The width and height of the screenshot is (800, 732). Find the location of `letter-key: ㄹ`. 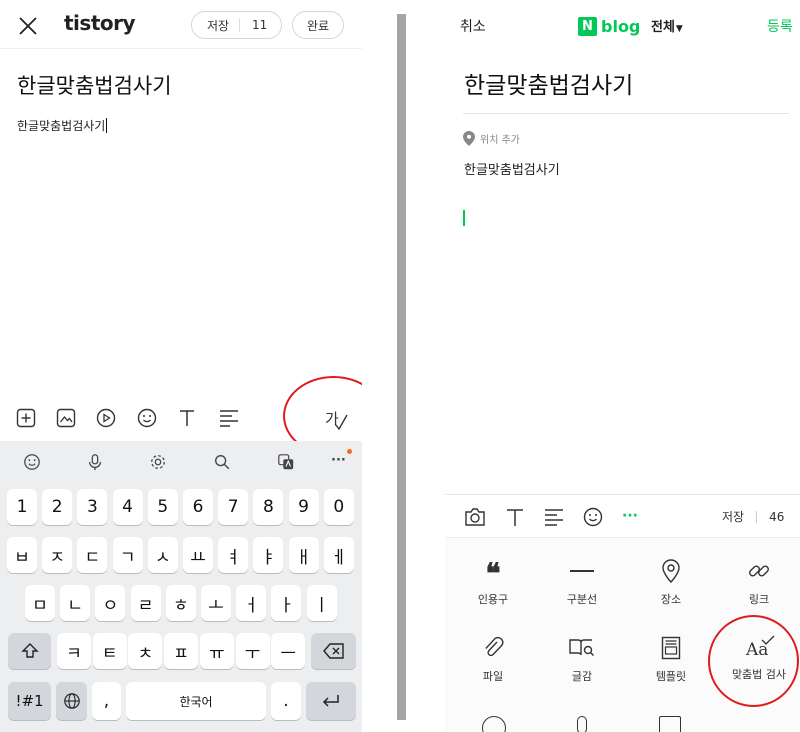

letter-key: ㄹ is located at coordinates (145, 603).